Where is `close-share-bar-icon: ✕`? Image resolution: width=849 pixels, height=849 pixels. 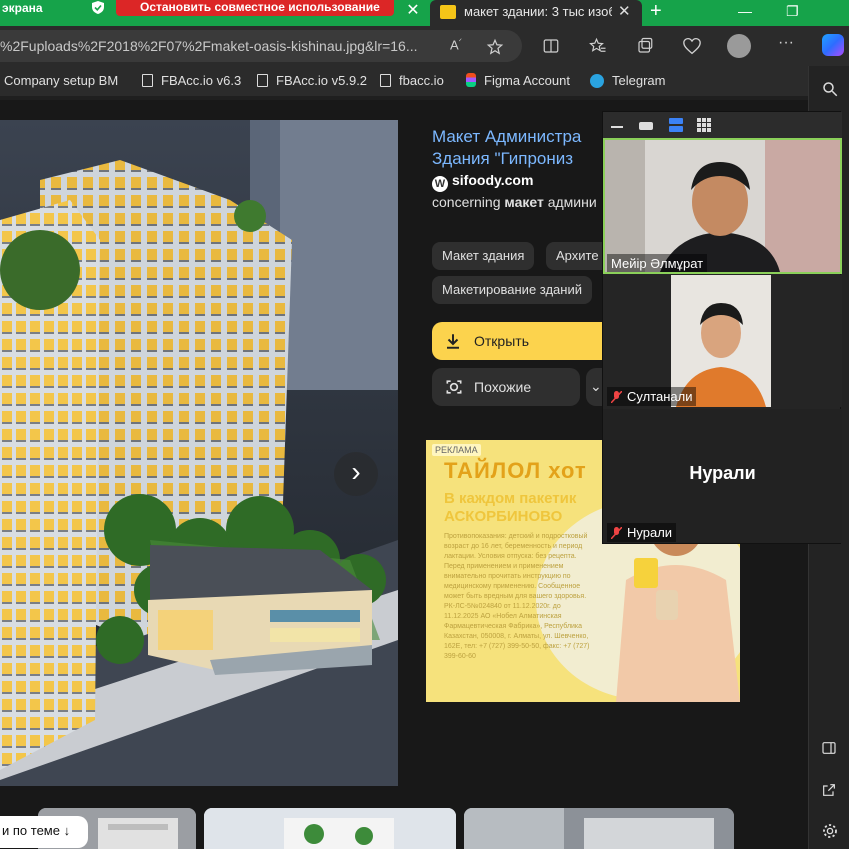 close-share-bar-icon: ✕ is located at coordinates (413, 12).